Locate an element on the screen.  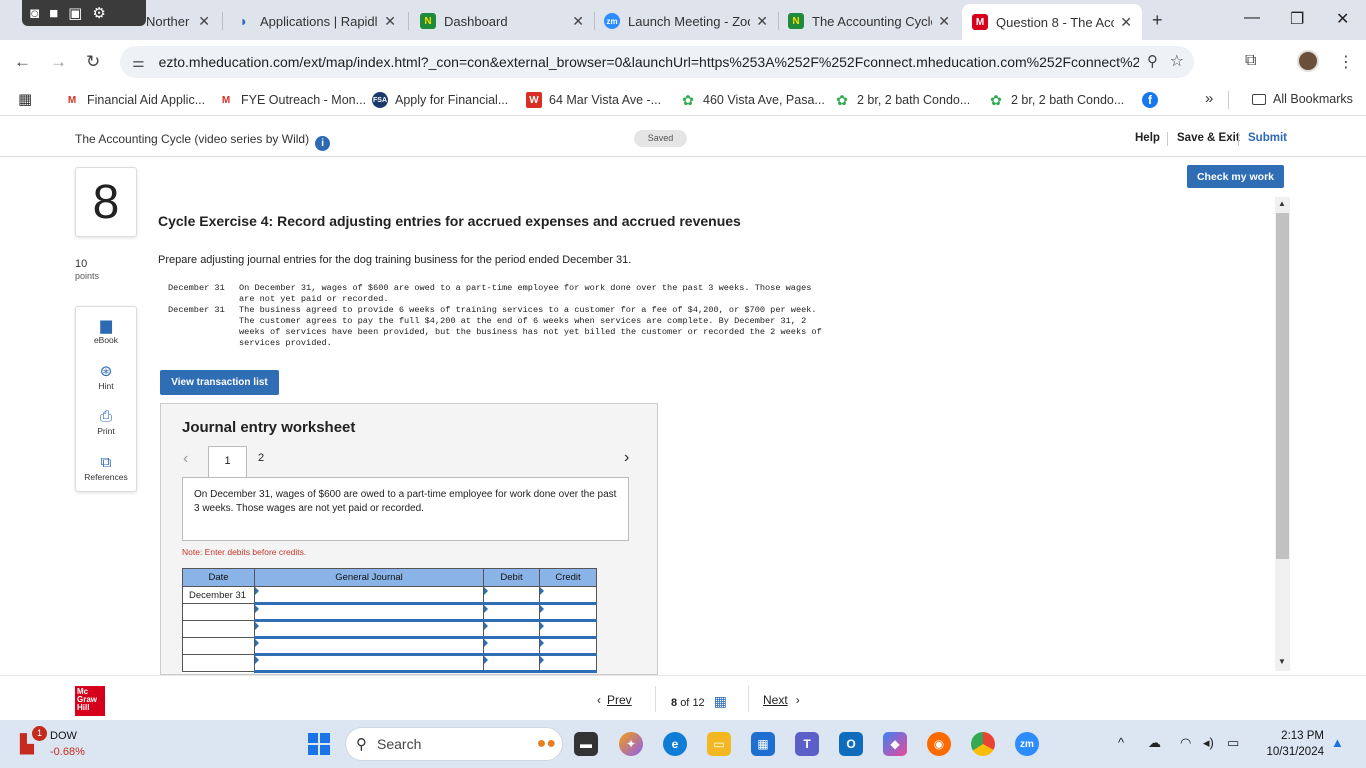
tray-overflow-icon: ^ is located at coordinates (1121, 742).